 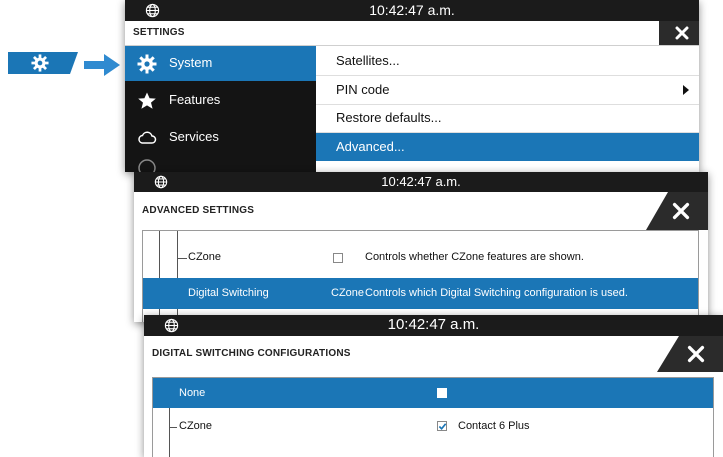 I want to click on sidebar-item-label: Features, so click(x=195, y=99).